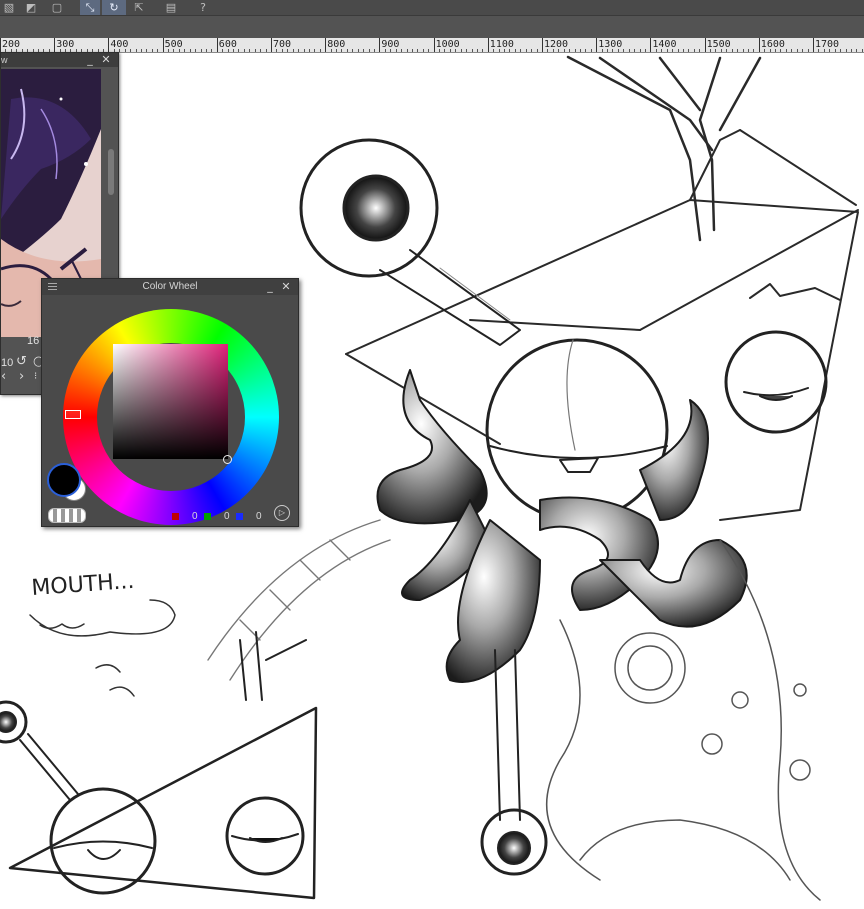  Describe the element at coordinates (114, 7) in the screenshot. I see `brush-loop-icon: ↻` at that location.